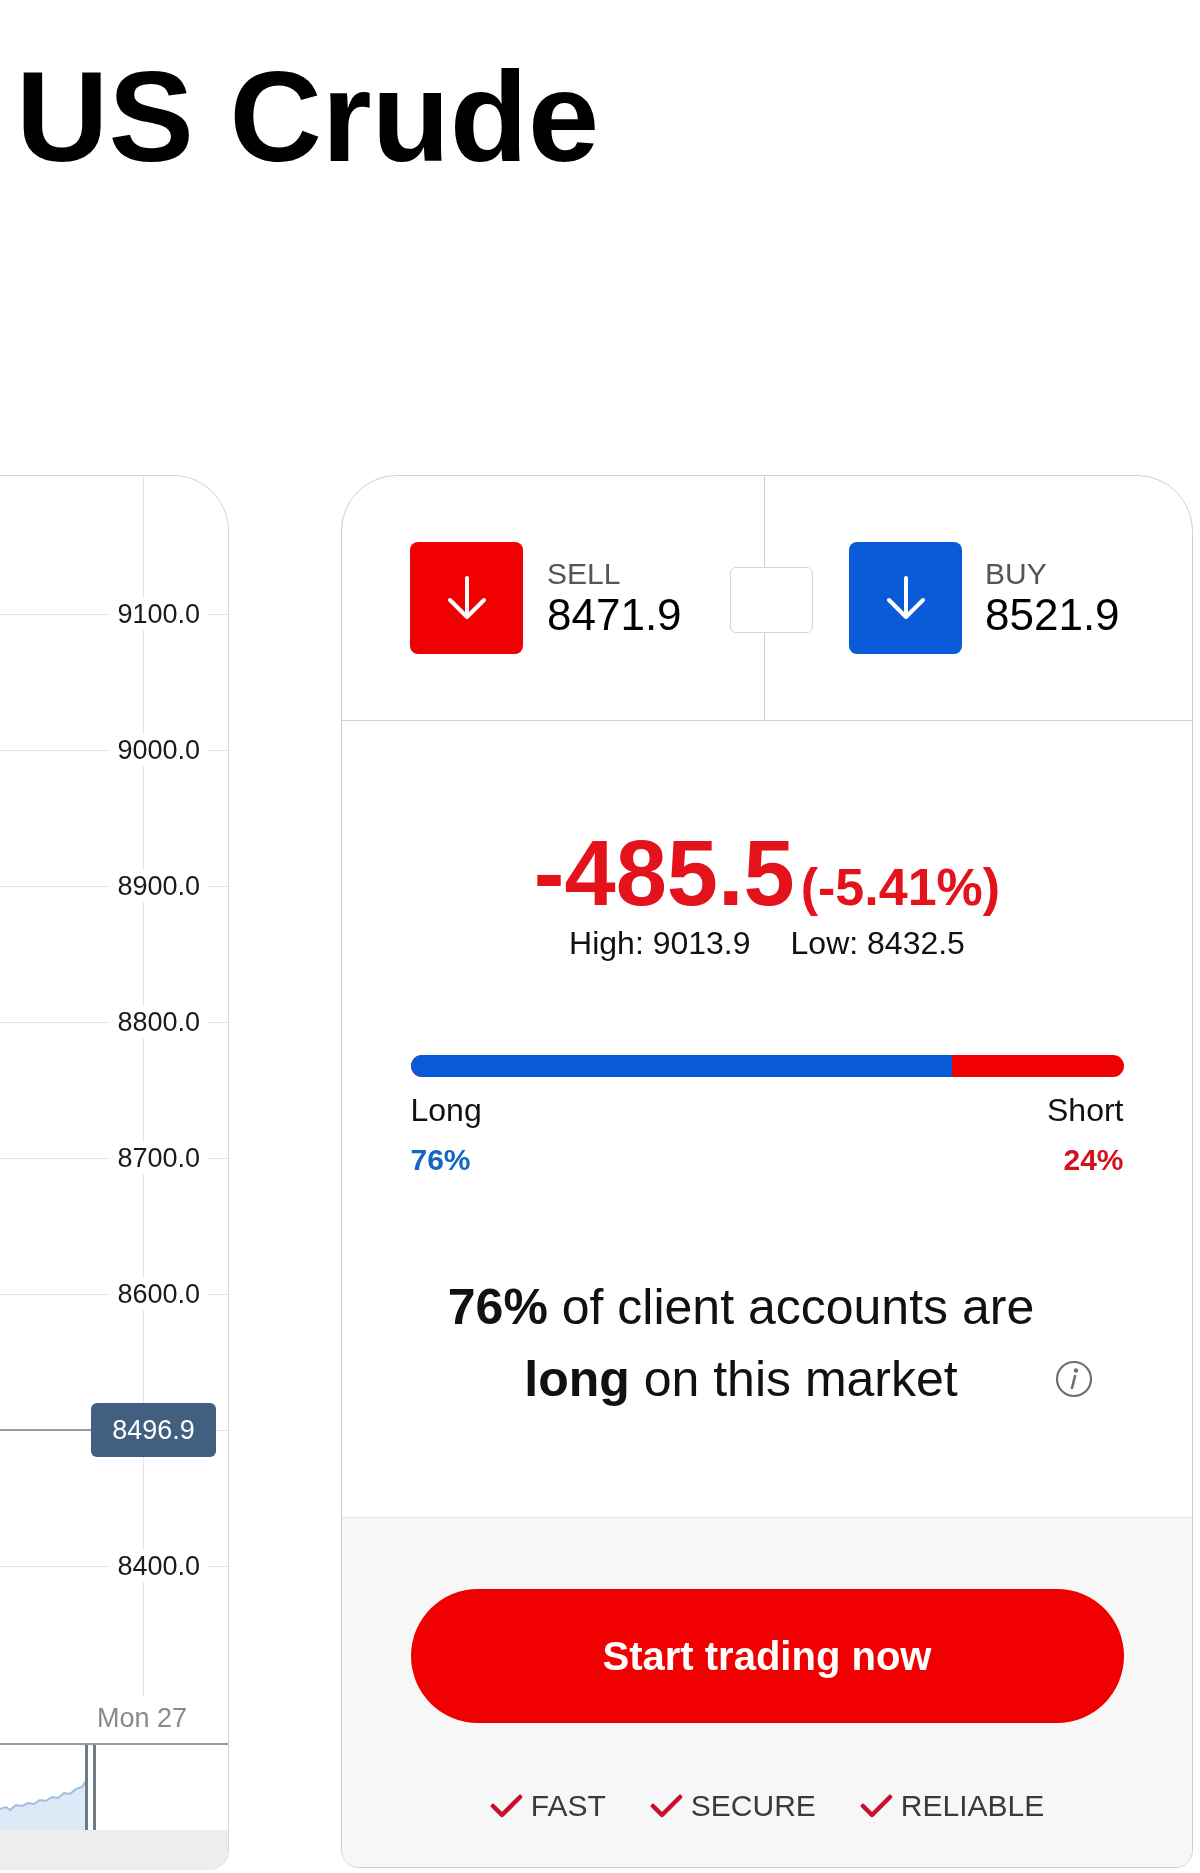  What do you see at coordinates (153, 1430) in the screenshot?
I see `price-tag: 8496.9` at bounding box center [153, 1430].